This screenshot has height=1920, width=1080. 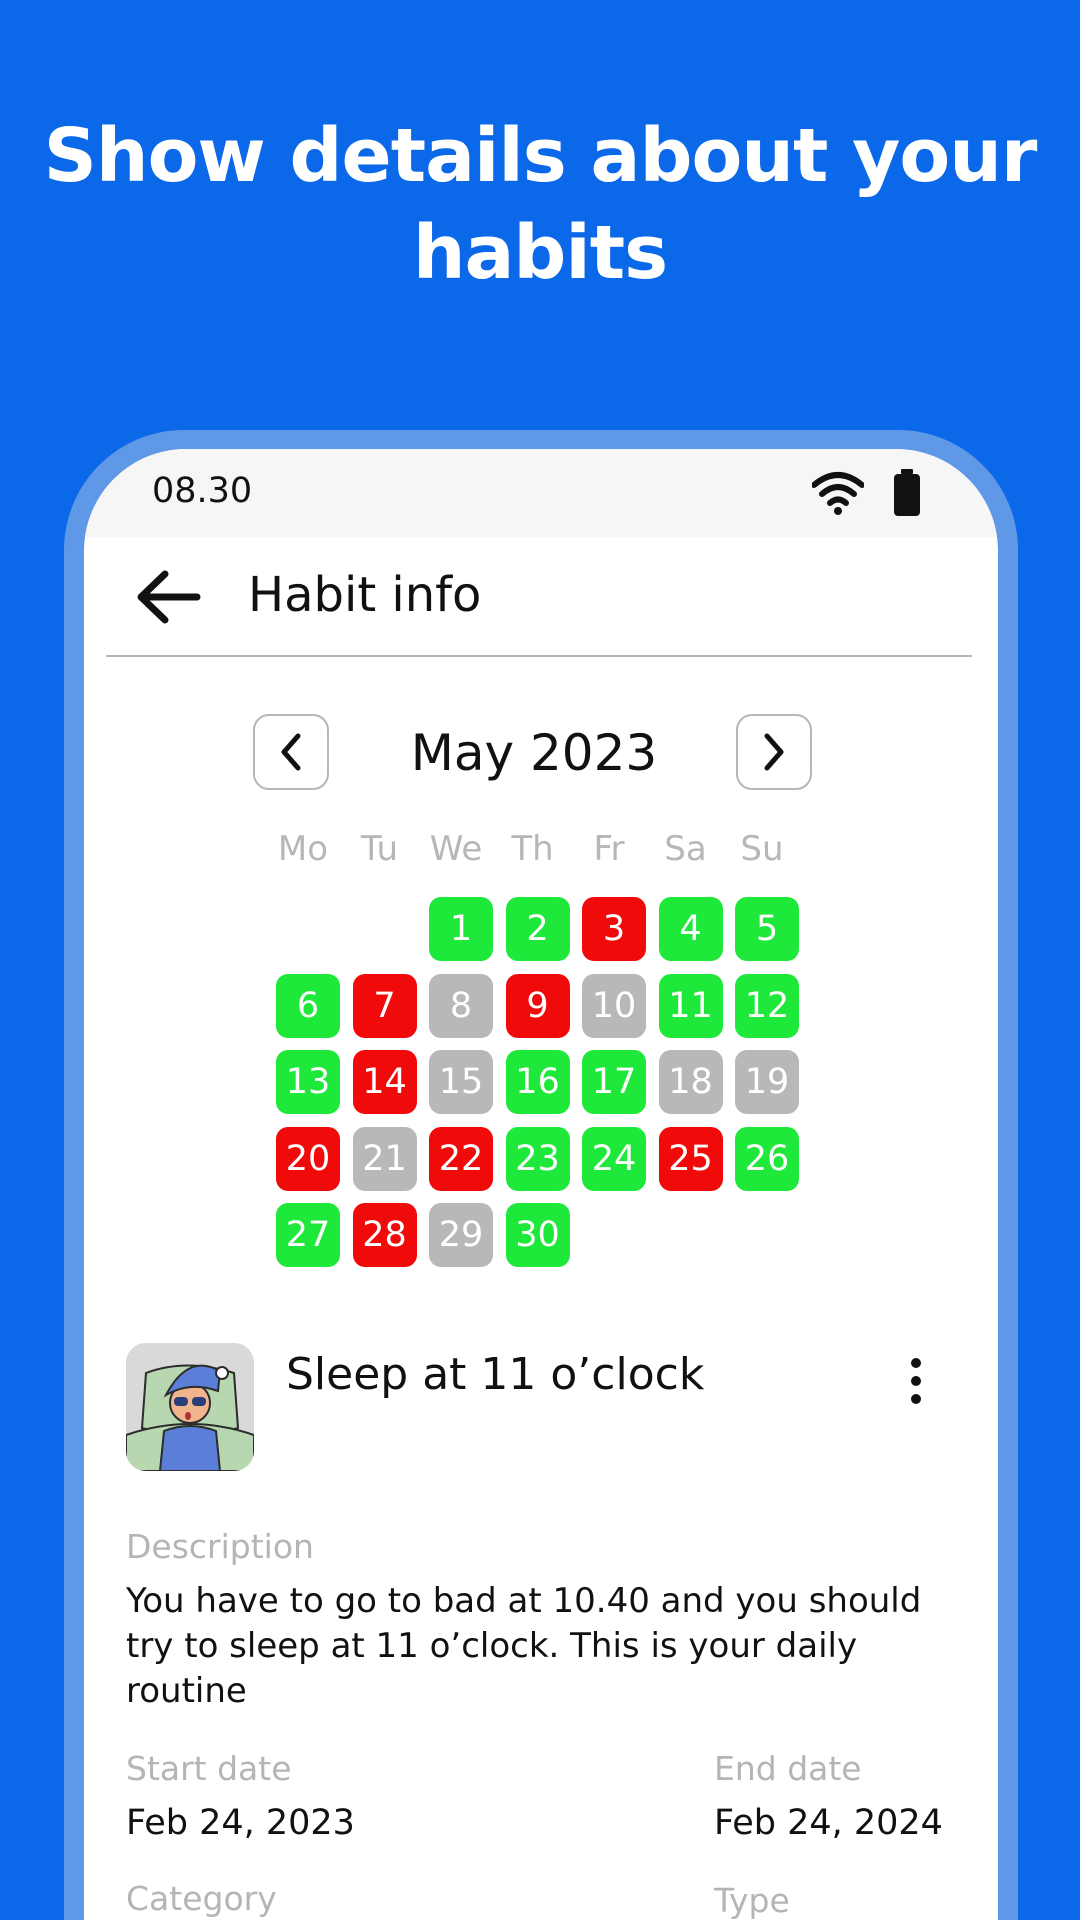 I want to click on calendar-day-skipped: 19, so click(x=767, y=1082).